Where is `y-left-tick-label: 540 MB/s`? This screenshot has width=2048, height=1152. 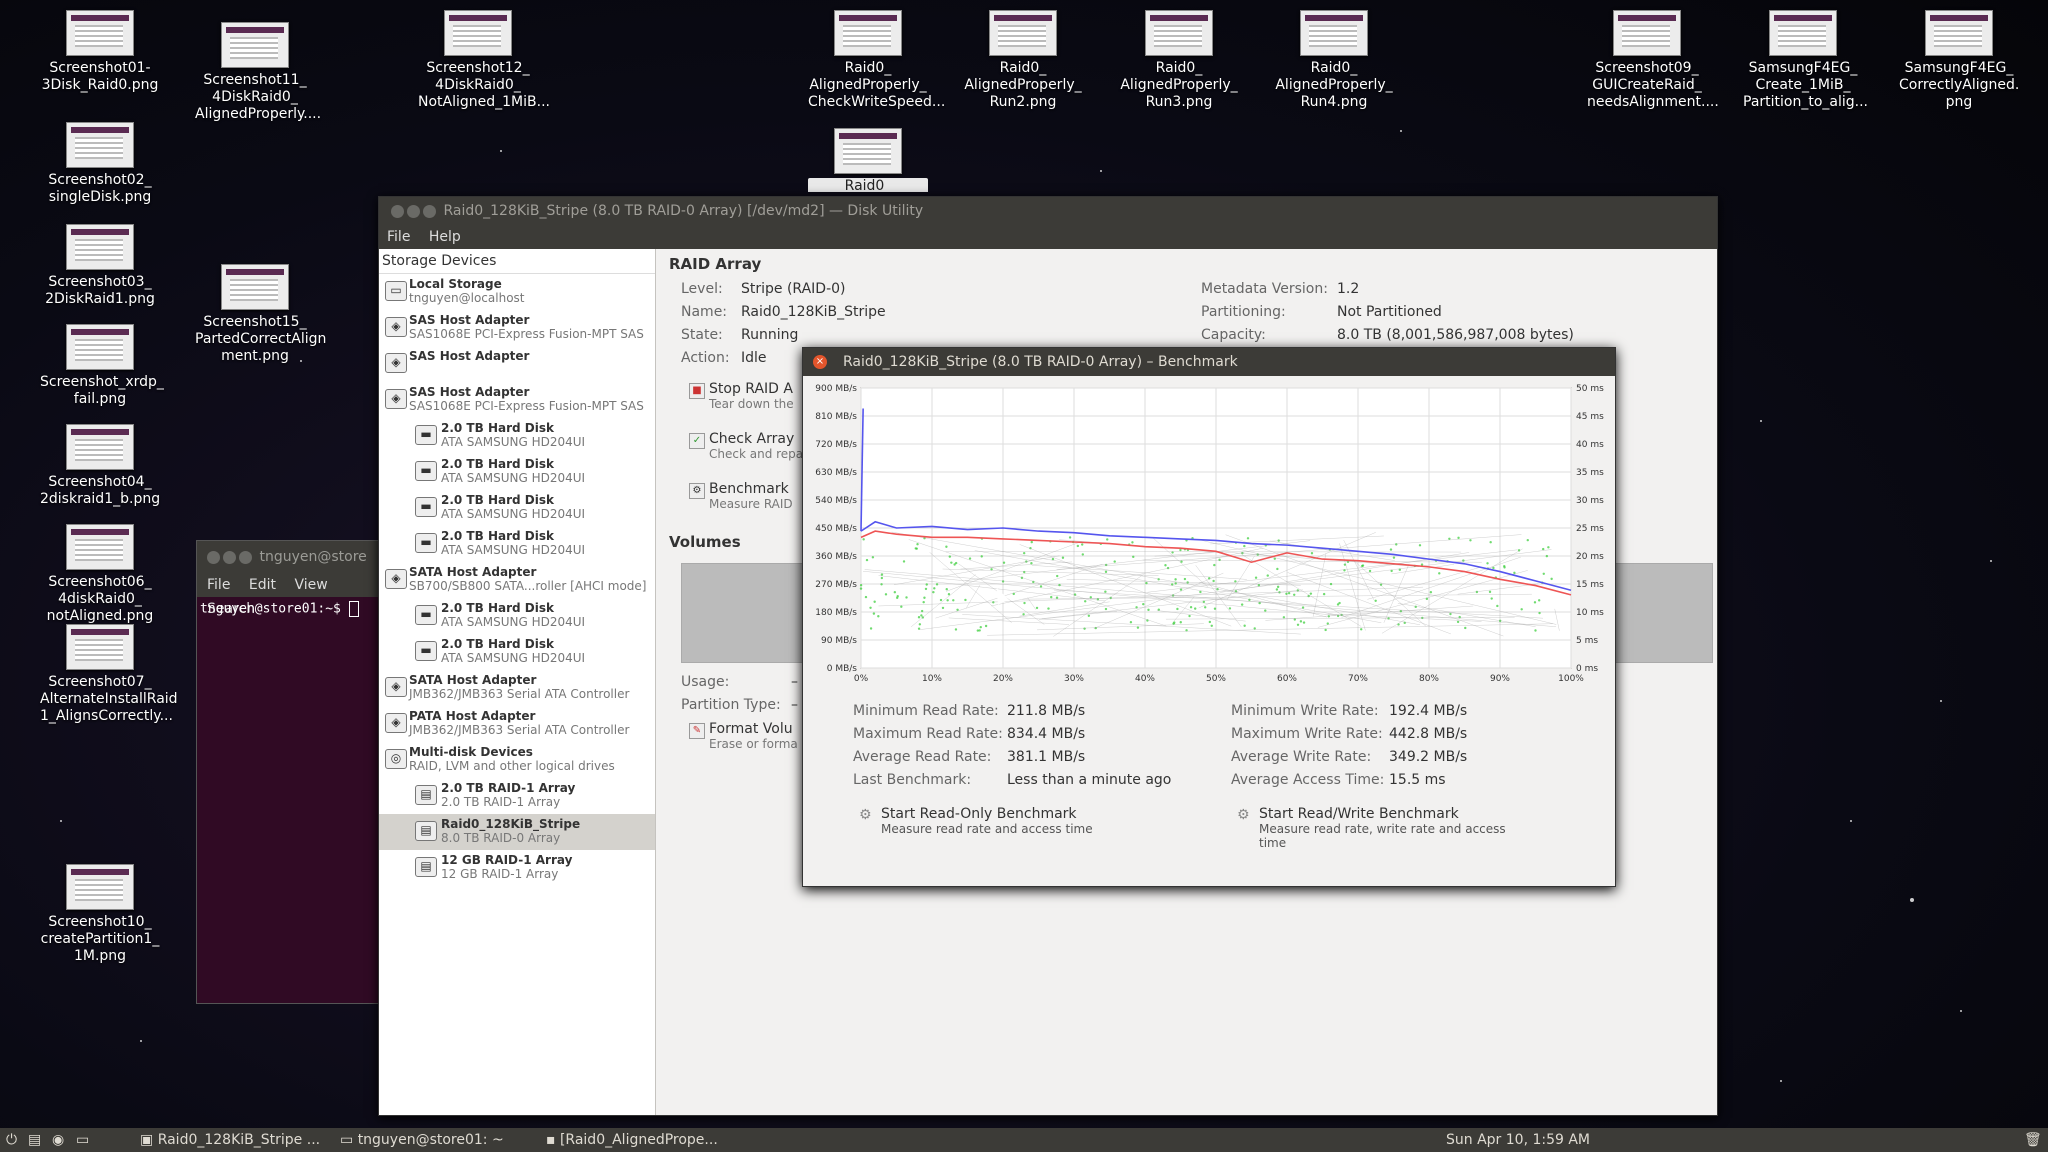 y-left-tick-label: 540 MB/s is located at coordinates (836, 501).